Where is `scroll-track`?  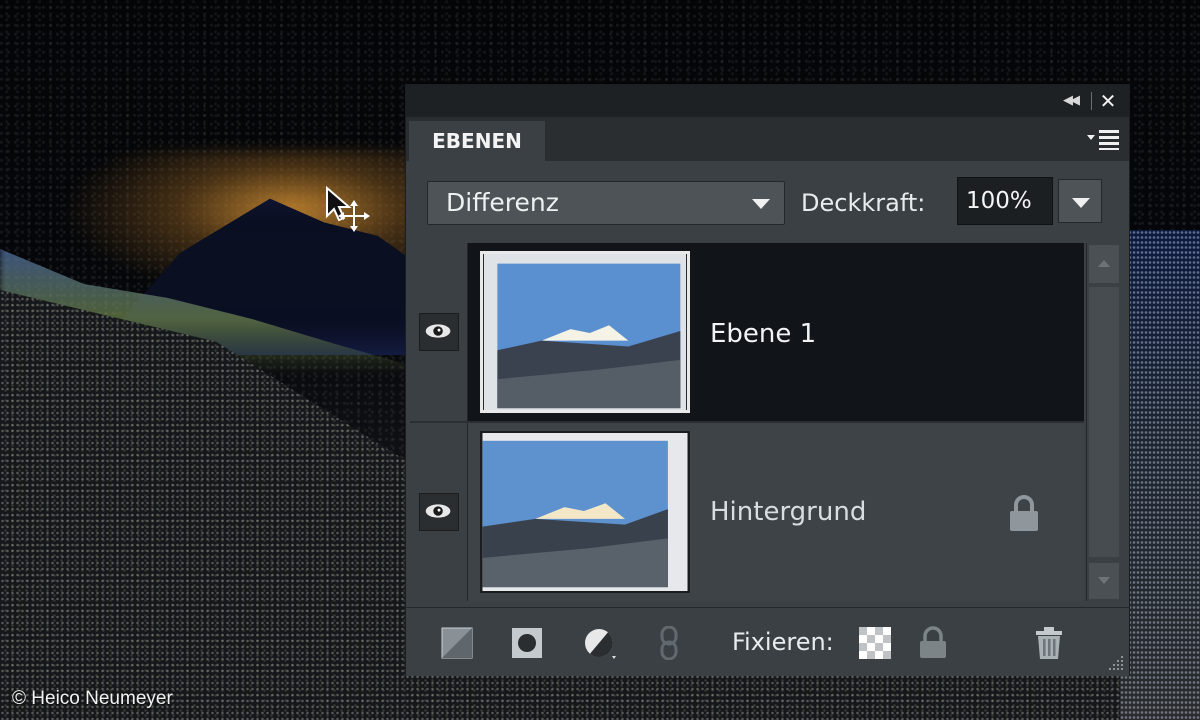 scroll-track is located at coordinates (1104, 422).